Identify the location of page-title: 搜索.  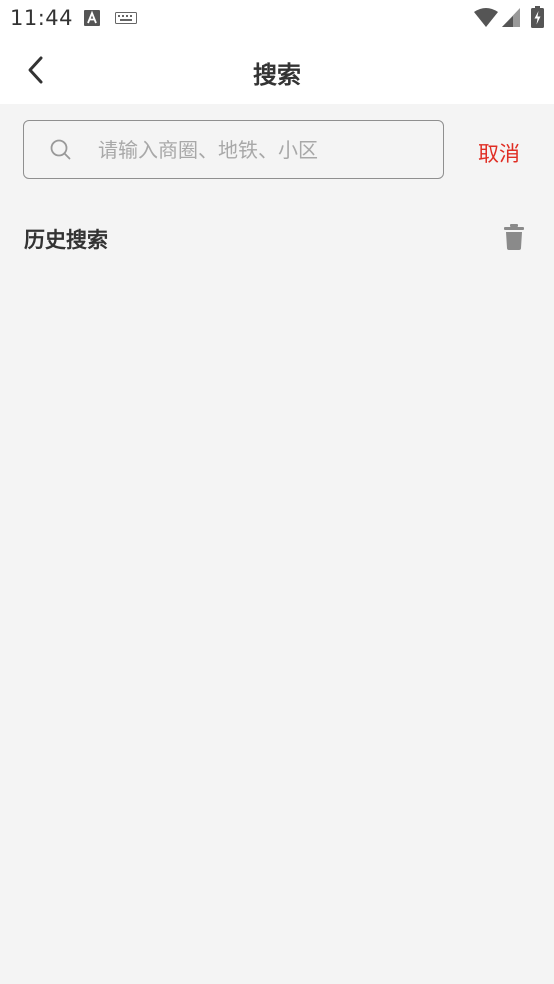
(277, 75).